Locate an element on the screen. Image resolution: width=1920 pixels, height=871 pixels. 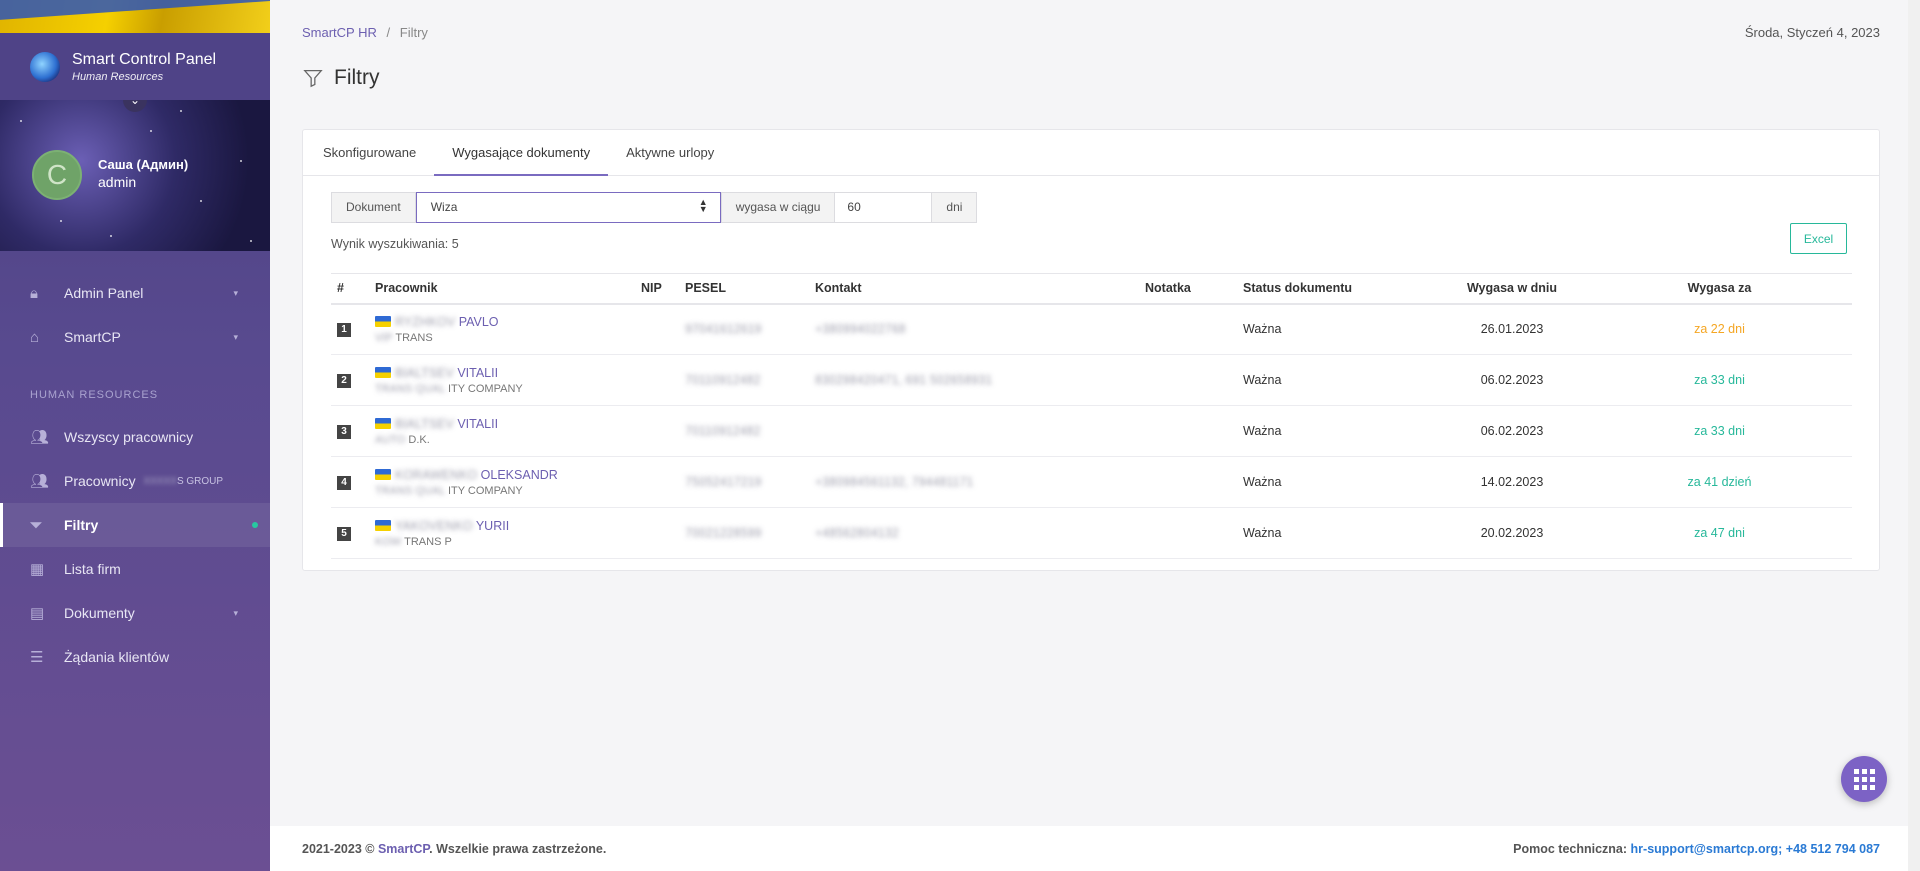
company-name: ITY COMPANY is located at coordinates (485, 490).